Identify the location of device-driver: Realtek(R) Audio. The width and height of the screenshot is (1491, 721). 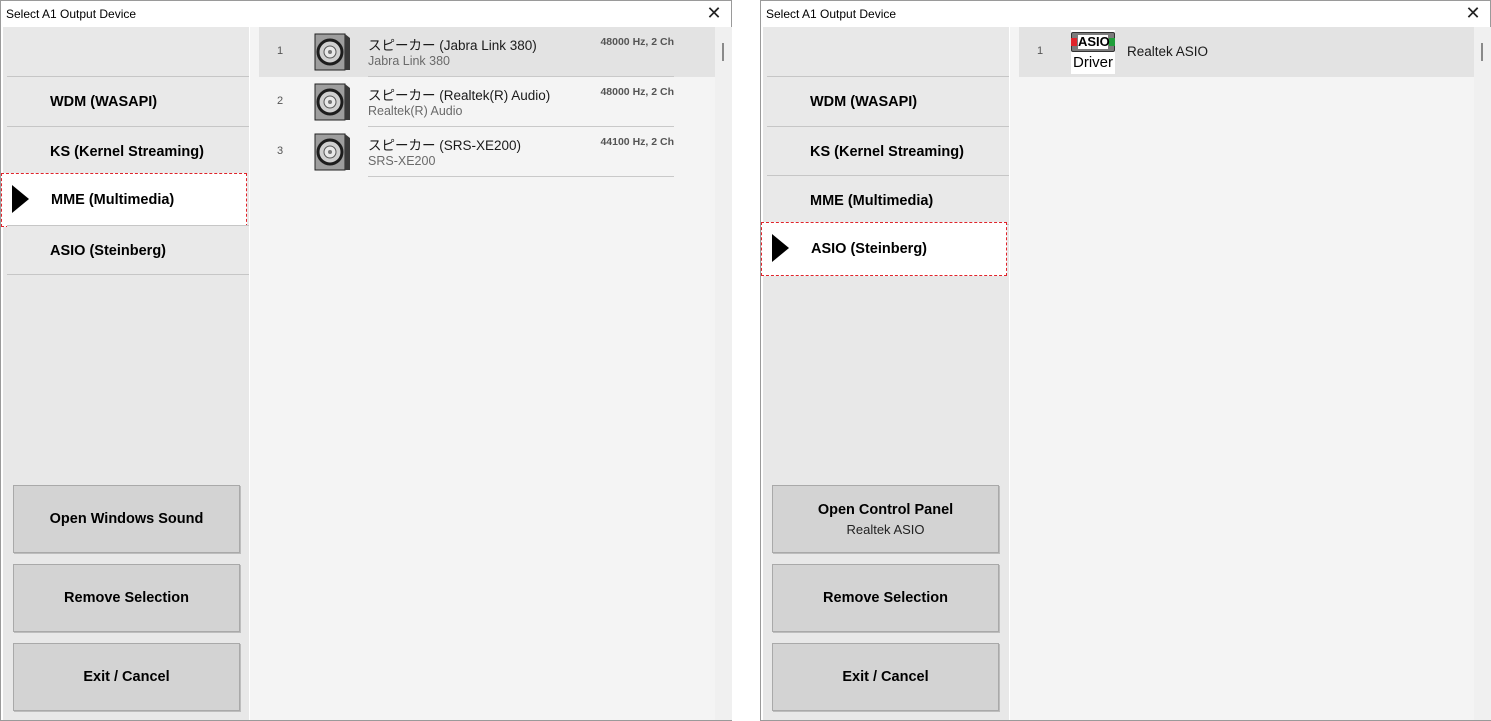
(415, 111).